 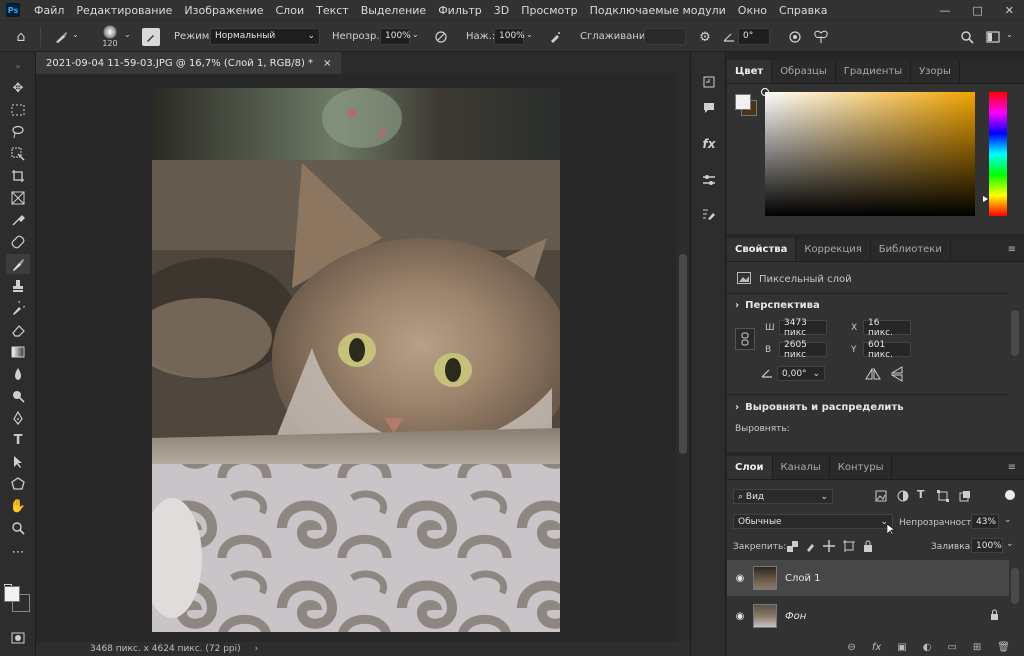 What do you see at coordinates (327, 63) in the screenshot?
I see `close-tab-icon: ×` at bounding box center [327, 63].